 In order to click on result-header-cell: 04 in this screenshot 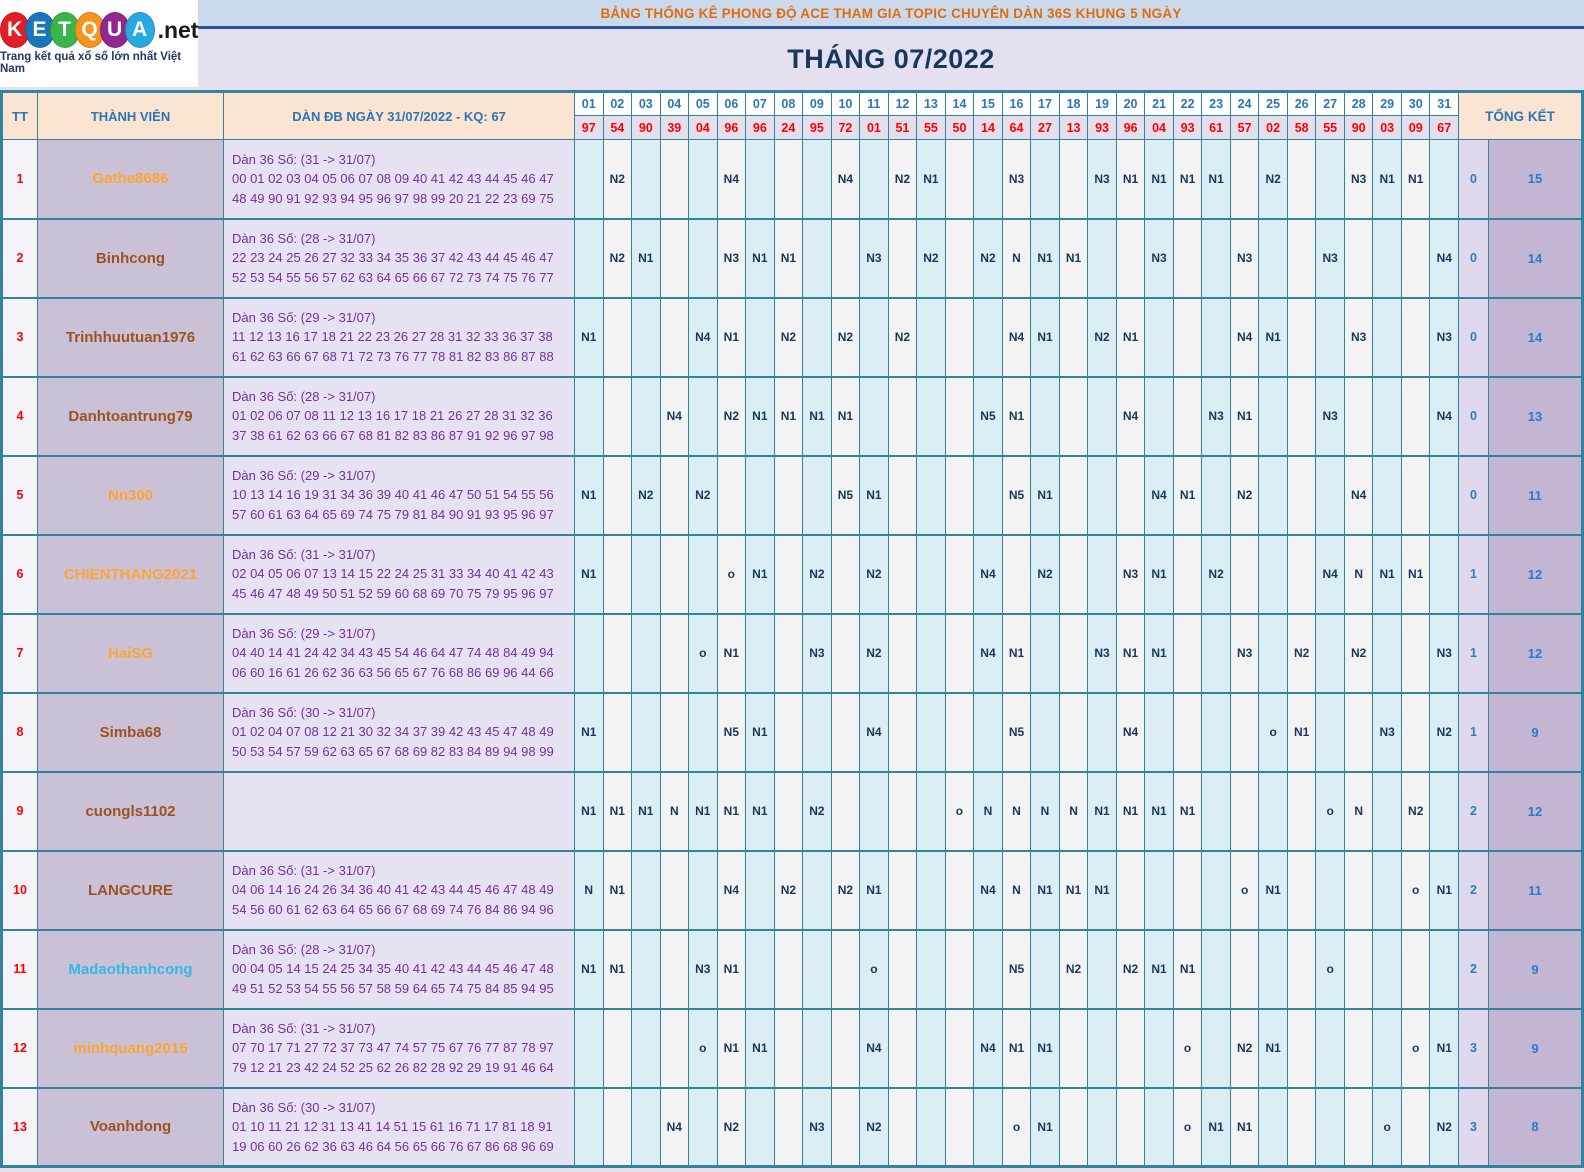, I will do `click(1159, 127)`.